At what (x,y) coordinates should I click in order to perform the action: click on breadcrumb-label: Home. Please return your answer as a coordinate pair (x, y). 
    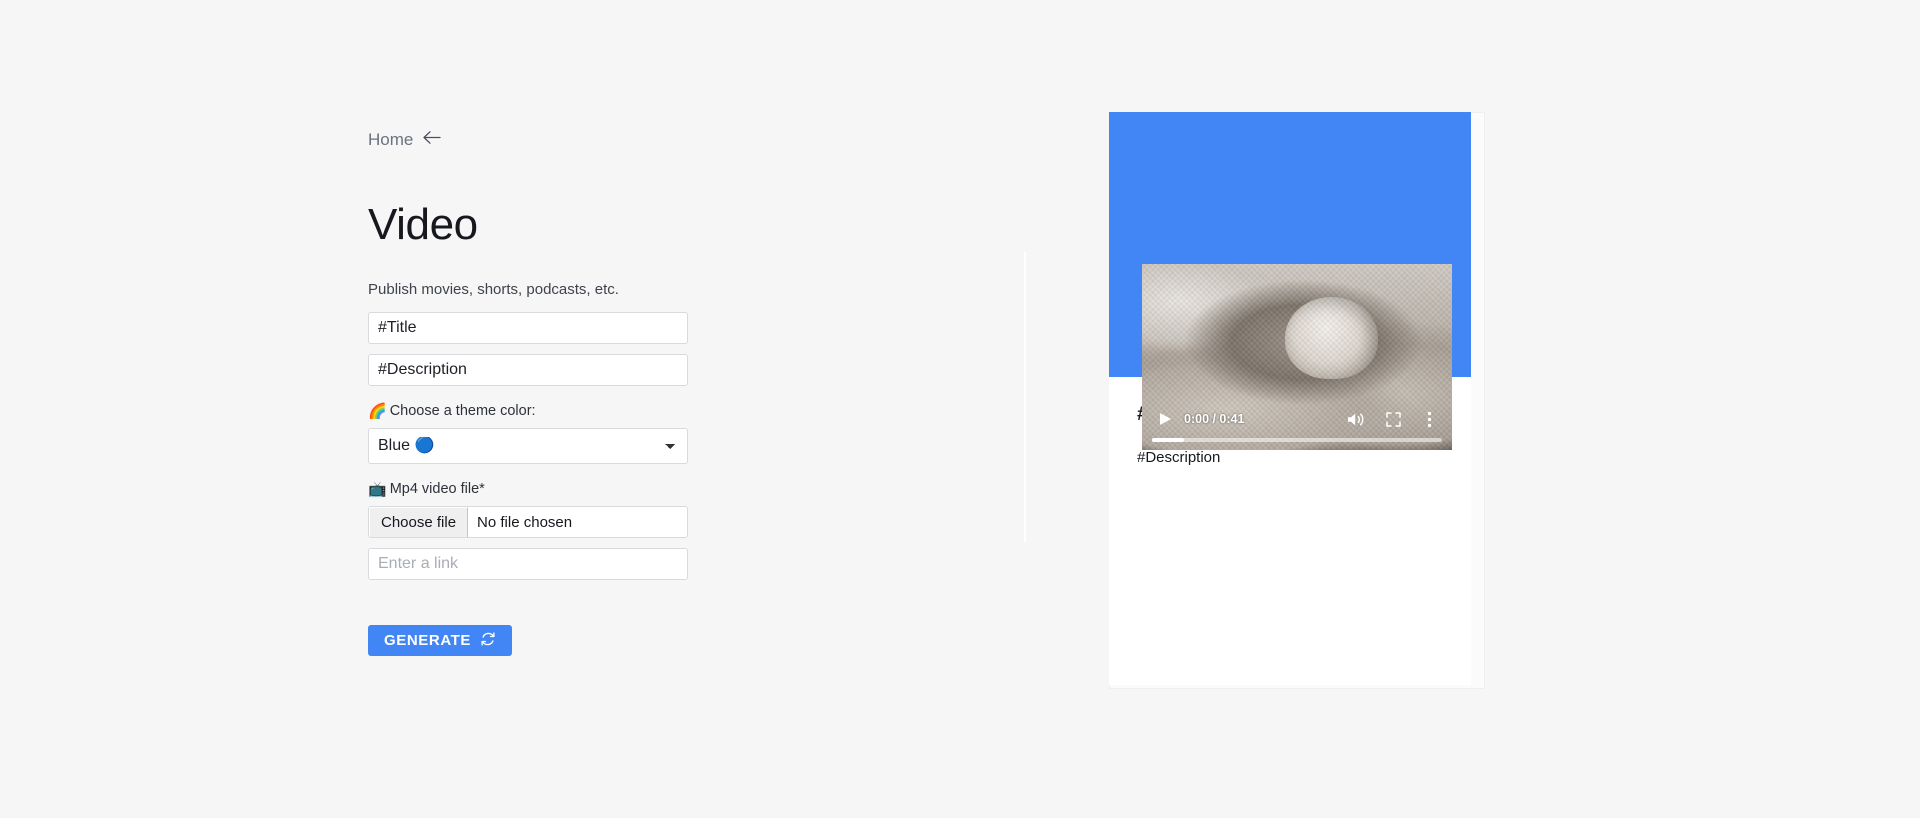
    Looking at the image, I should click on (391, 139).